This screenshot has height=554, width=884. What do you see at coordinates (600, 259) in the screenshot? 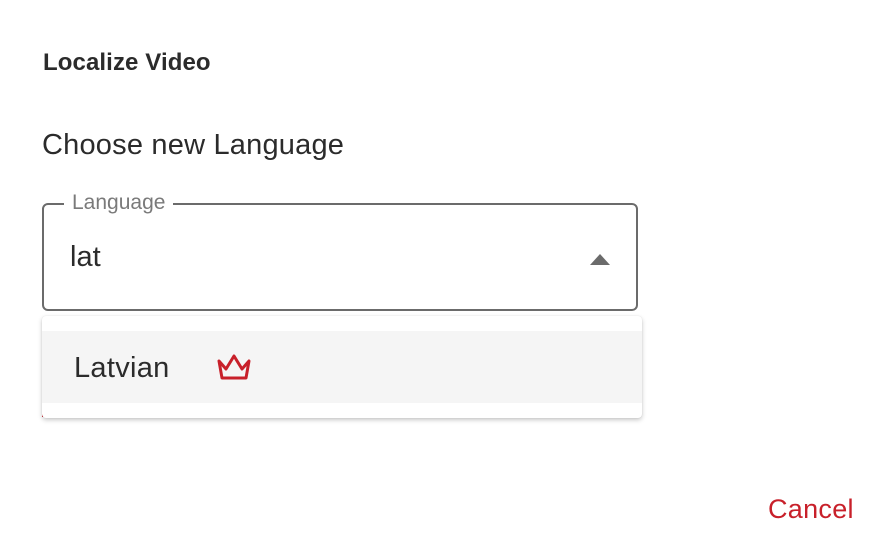
I see `dropdown-collapse-arrow-icon` at bounding box center [600, 259].